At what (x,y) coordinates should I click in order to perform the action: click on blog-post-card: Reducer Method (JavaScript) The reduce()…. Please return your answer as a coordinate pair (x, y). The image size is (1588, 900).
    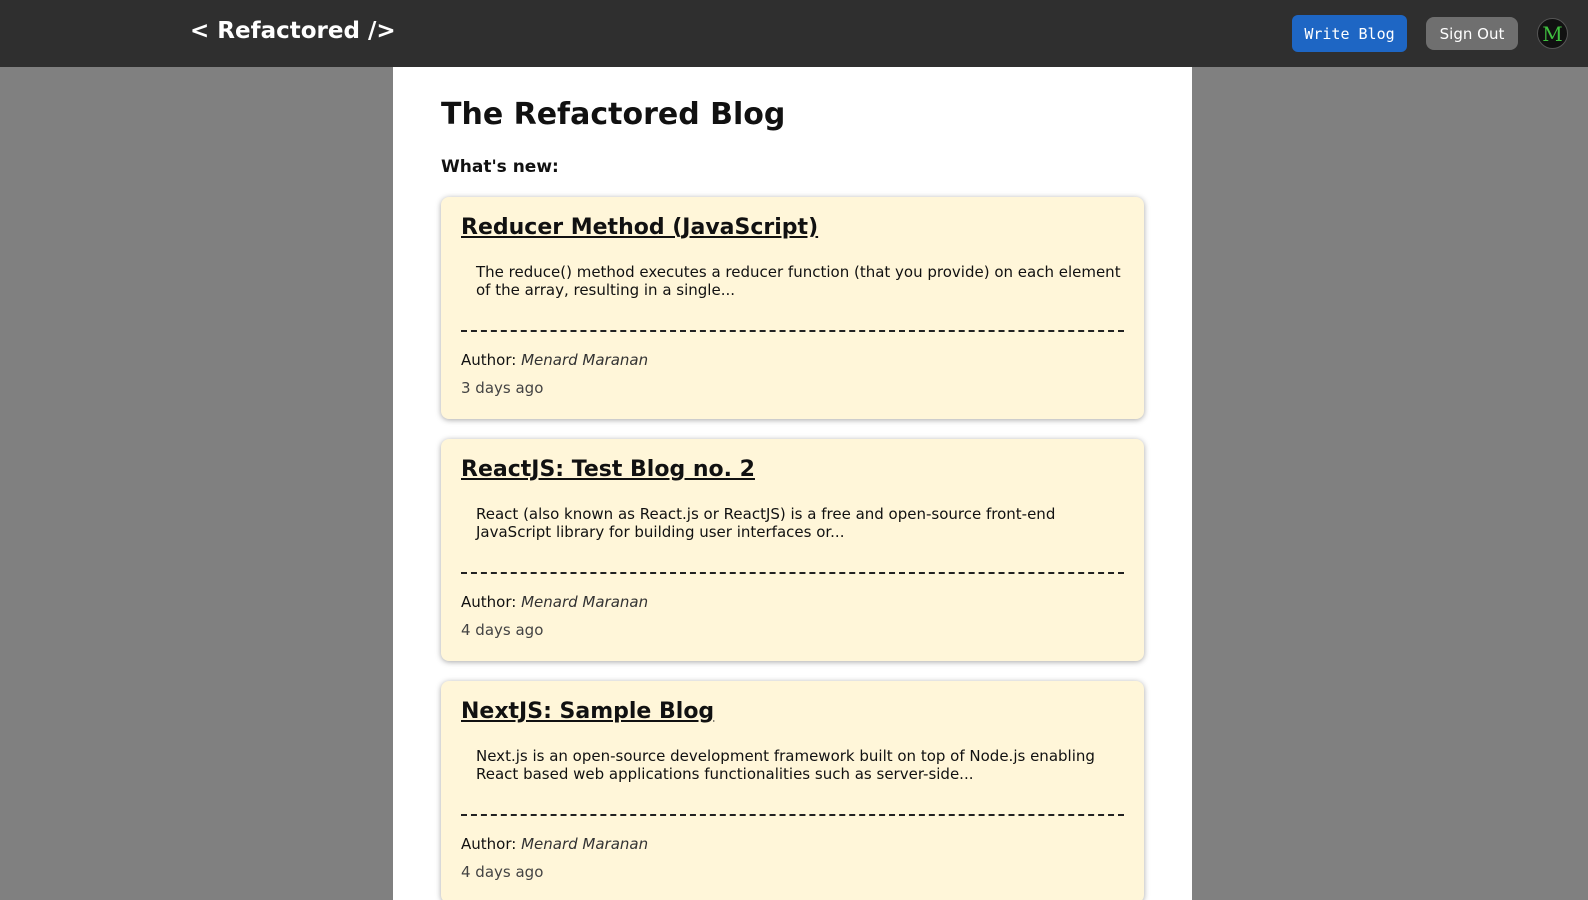
    Looking at the image, I should click on (792, 308).